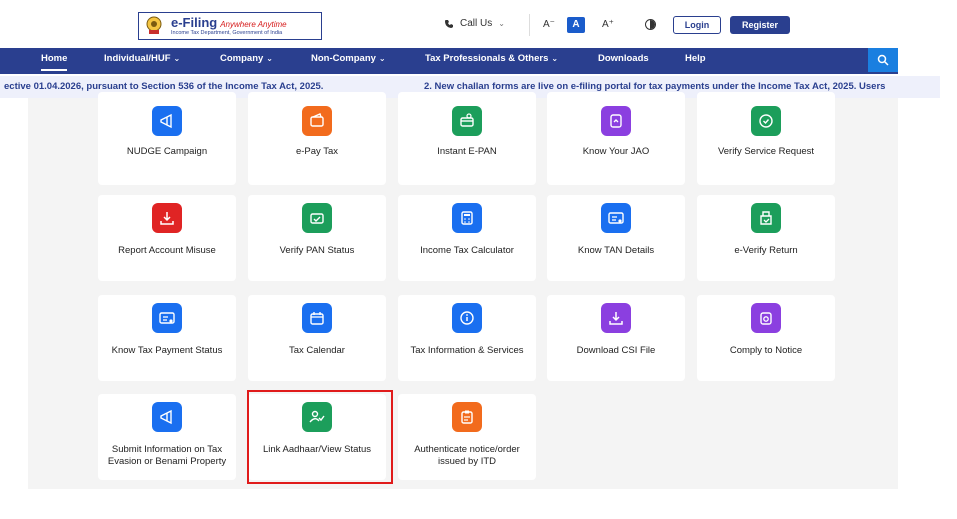 The image size is (957, 519). I want to click on nav-help-label: Help, so click(695, 58).